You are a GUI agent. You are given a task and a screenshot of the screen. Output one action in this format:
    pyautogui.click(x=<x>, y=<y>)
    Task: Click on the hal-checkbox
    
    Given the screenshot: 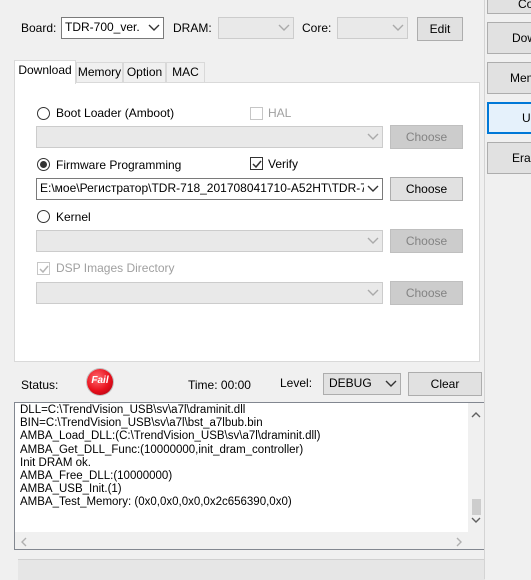 What is the action you would take?
    pyautogui.click(x=256, y=113)
    